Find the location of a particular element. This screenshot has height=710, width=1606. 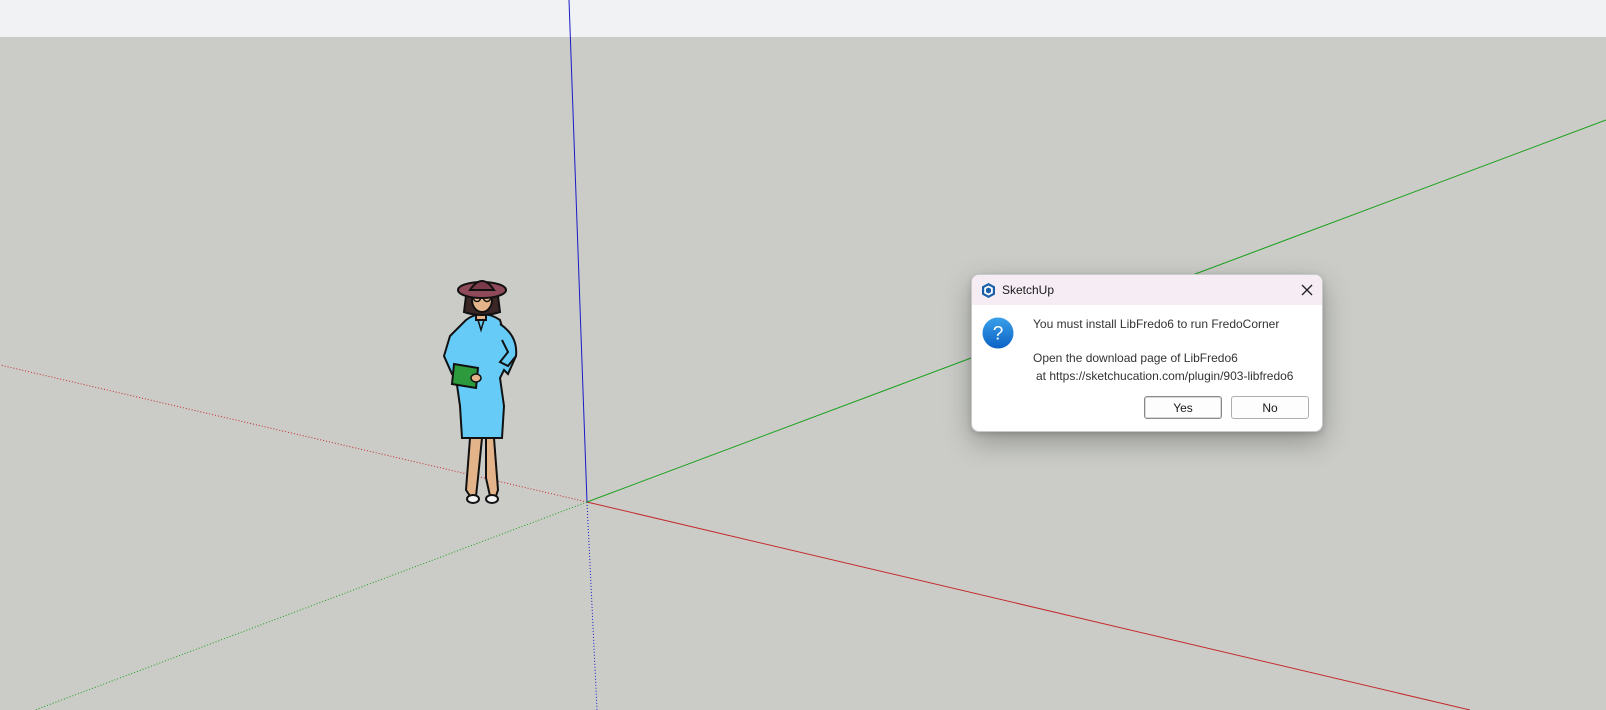

figure-shoe-right is located at coordinates (492, 499).